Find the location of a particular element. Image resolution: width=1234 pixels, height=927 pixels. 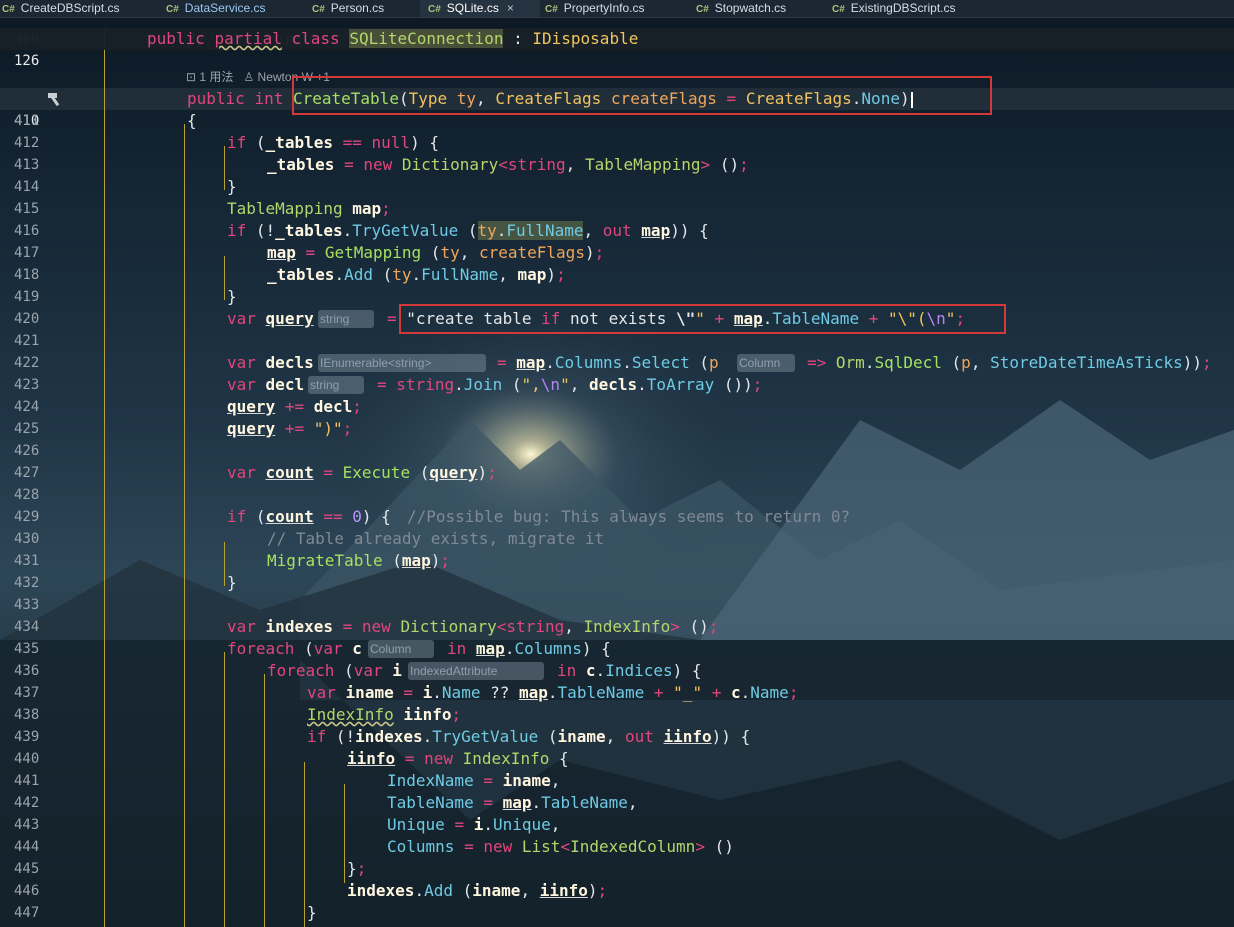

tab-stopwatch: C# Stopwatch.cs is located at coordinates (758, 8).